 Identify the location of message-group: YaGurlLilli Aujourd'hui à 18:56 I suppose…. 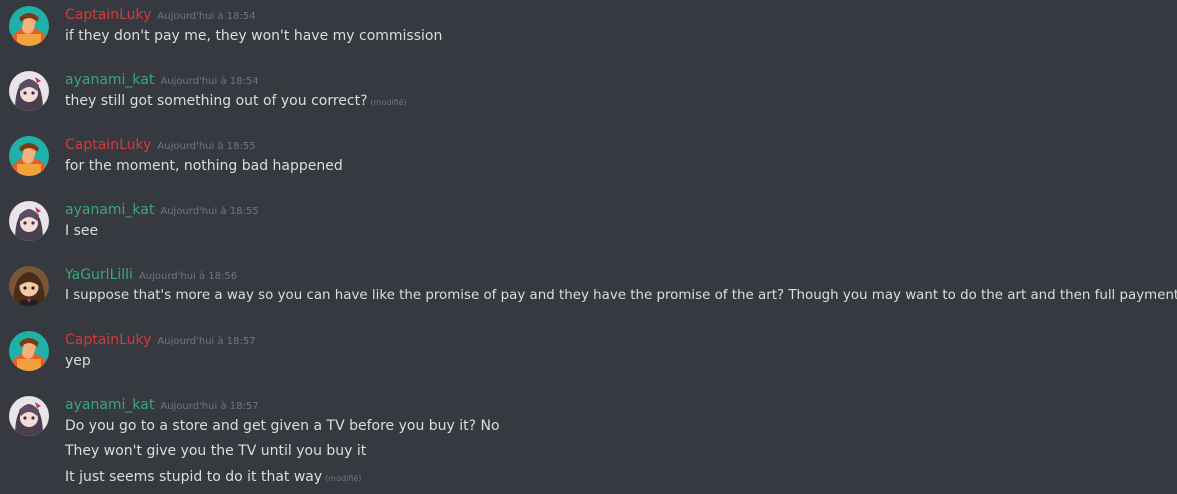
(588, 292).